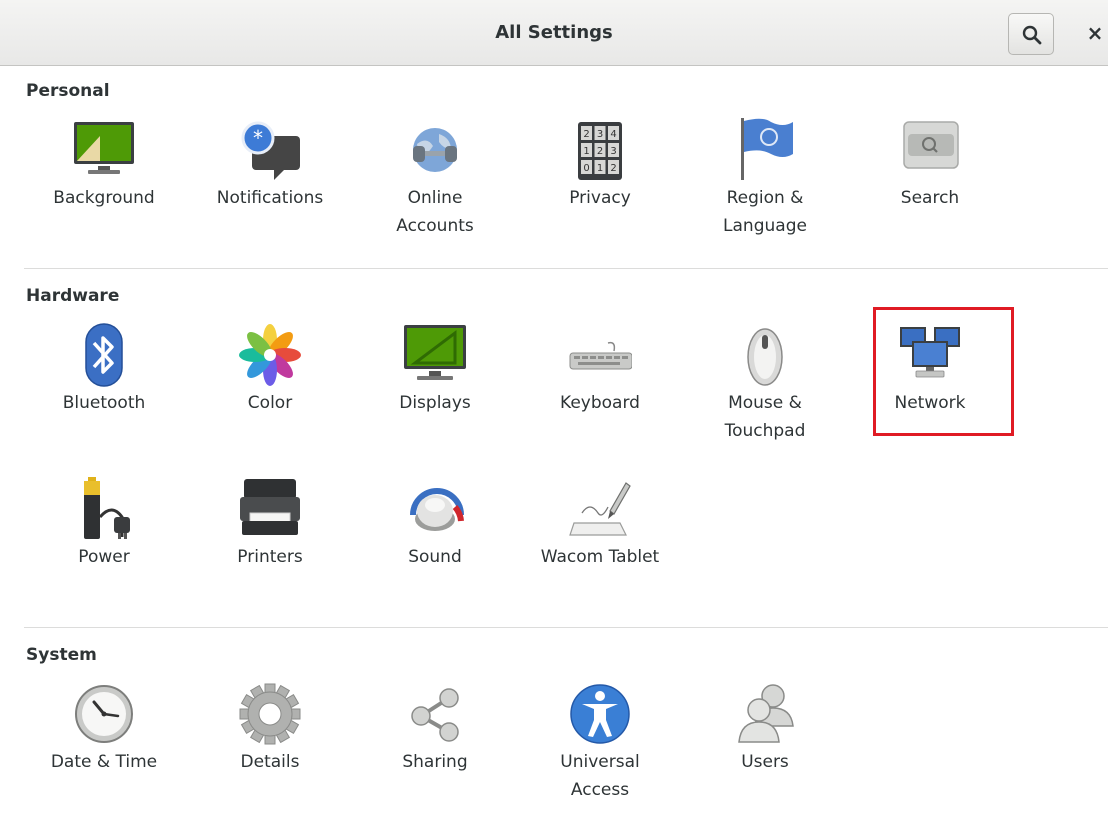  Describe the element at coordinates (270, 392) in the screenshot. I see `panel-color: Color` at that location.